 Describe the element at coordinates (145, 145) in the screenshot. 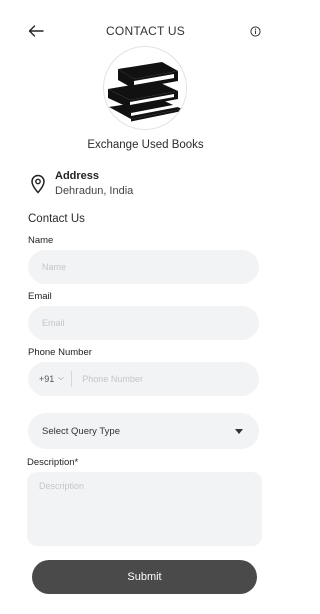

I see `brand-name: Exchange Used Books` at that location.